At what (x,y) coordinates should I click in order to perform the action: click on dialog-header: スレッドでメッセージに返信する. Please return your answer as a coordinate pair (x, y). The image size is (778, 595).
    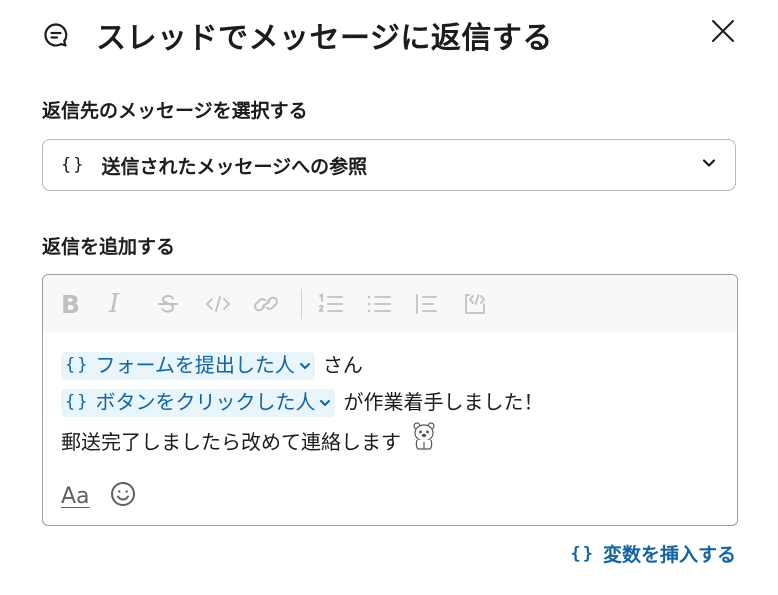
    Looking at the image, I should click on (390, 35).